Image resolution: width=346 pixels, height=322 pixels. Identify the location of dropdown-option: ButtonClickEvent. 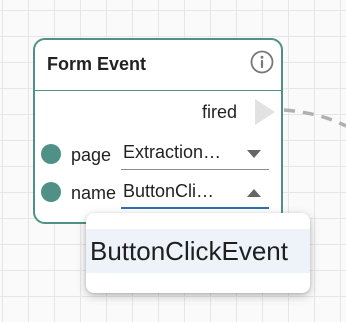
(198, 251).